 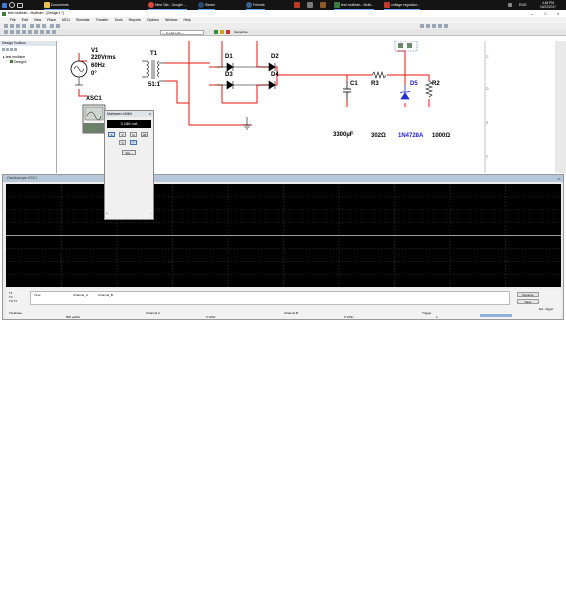 What do you see at coordinates (133, 142) in the screenshot?
I see `dc-mode-button: ═` at bounding box center [133, 142].